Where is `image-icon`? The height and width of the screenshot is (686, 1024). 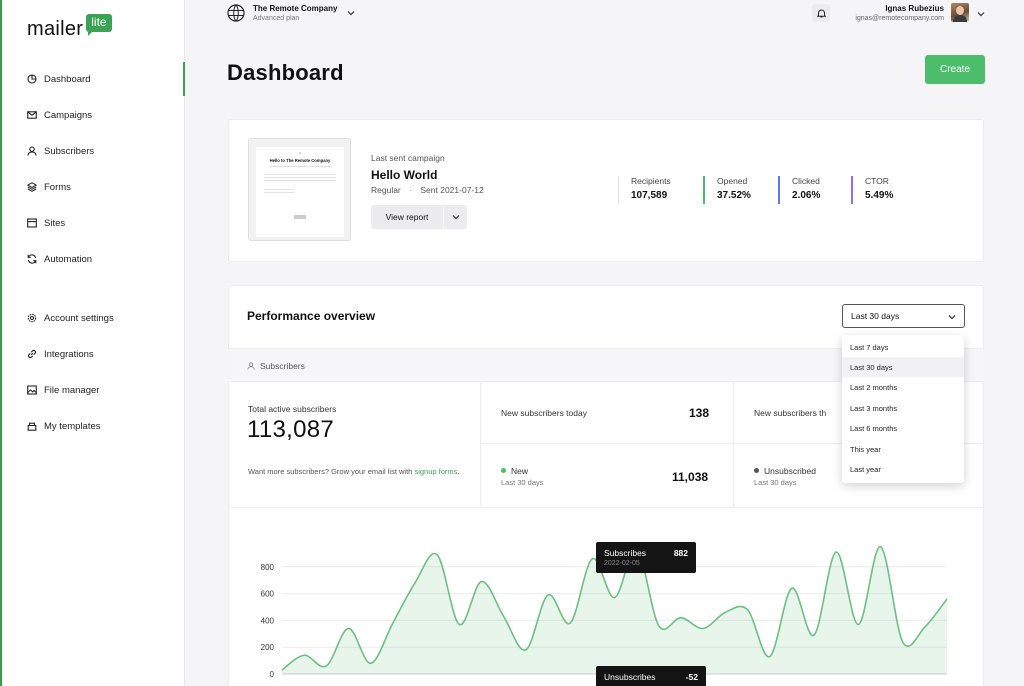
image-icon is located at coordinates (32, 390).